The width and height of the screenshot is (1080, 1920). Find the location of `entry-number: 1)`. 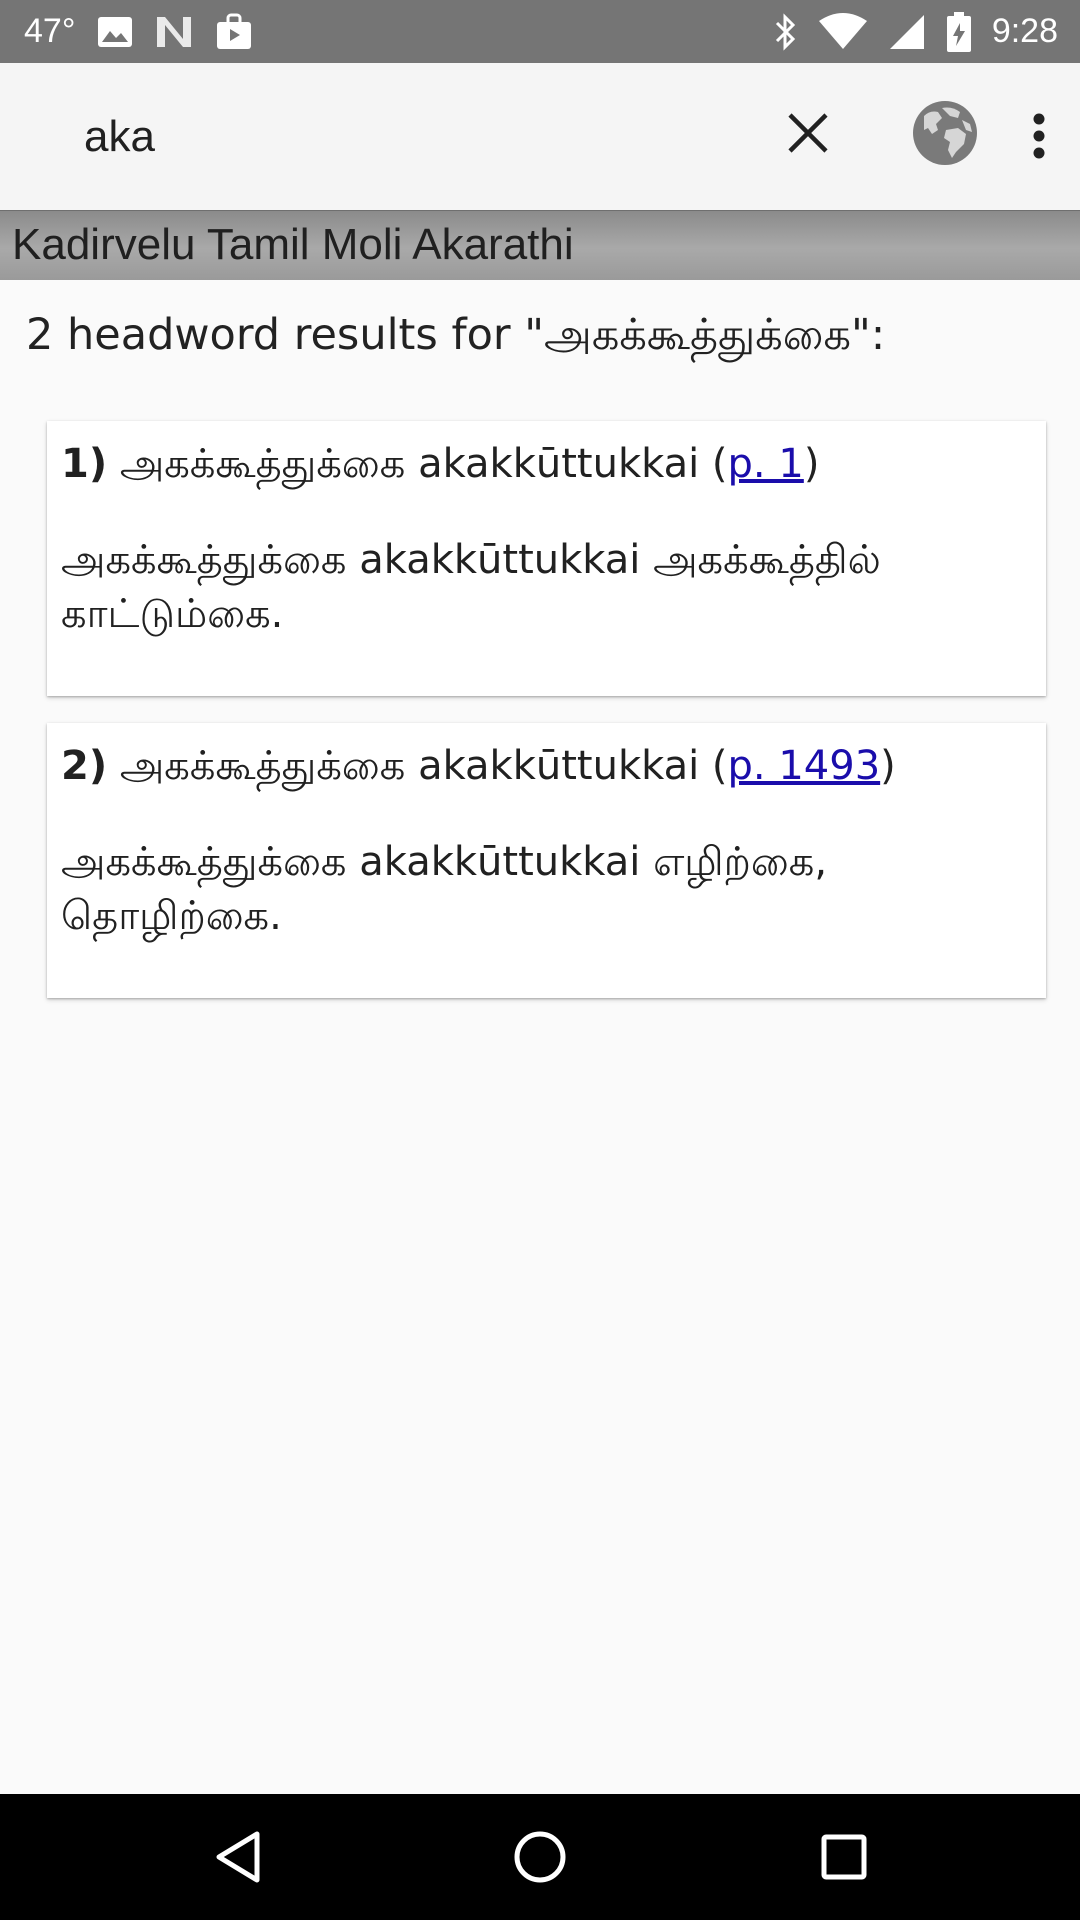

entry-number: 1) is located at coordinates (84, 464).